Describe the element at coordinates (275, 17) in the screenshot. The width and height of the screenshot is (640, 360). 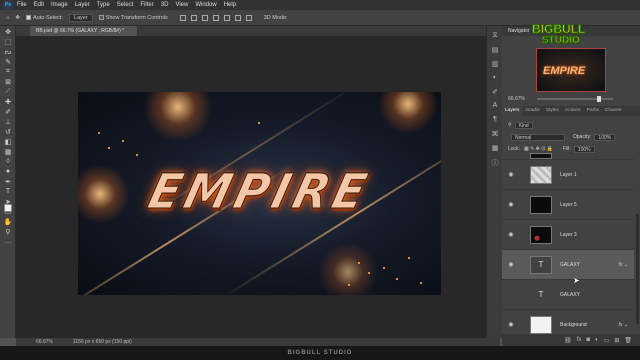
I see `3d-mode-label: 3D Mode:` at that location.